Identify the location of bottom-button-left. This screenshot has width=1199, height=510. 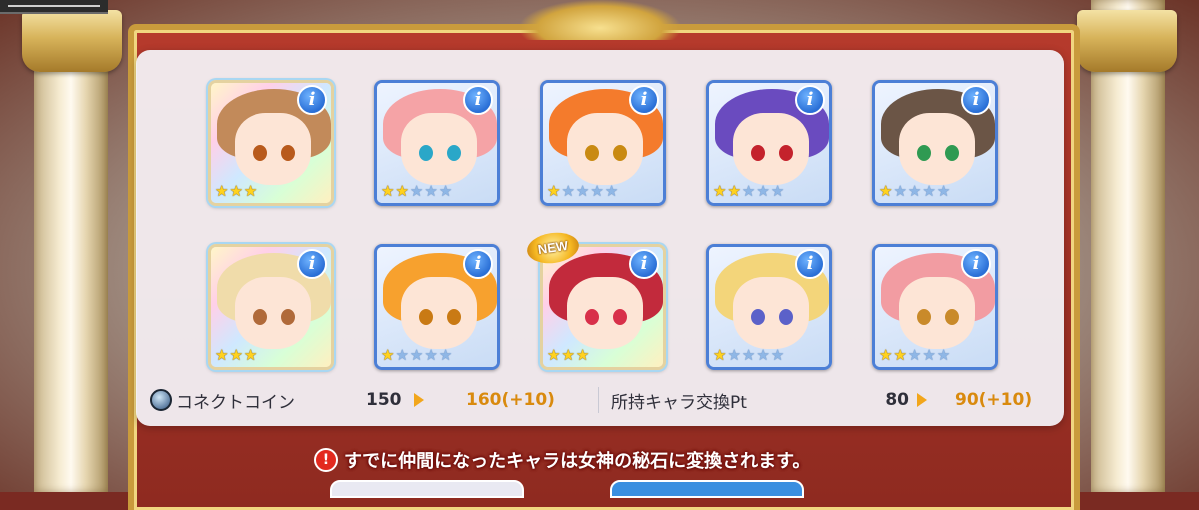
(427, 489).